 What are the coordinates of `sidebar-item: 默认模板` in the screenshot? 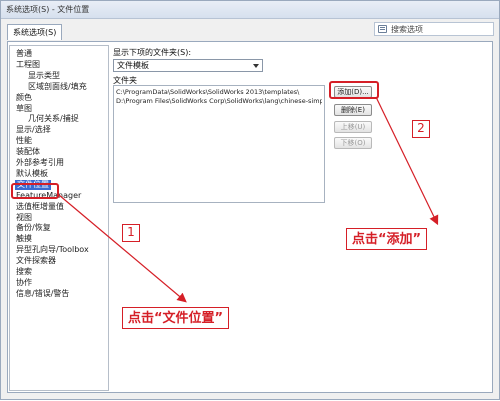 It's located at (32, 174).